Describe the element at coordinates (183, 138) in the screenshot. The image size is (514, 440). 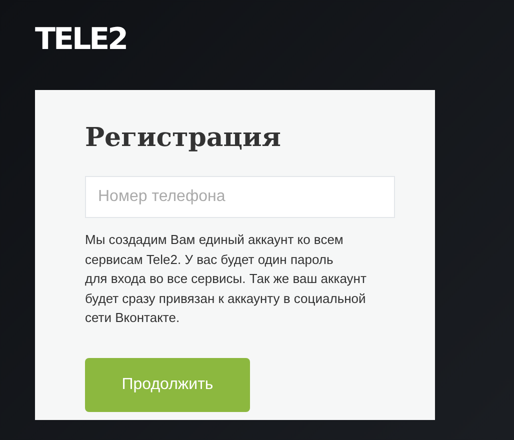
I see `form-title: Регистрация` at that location.